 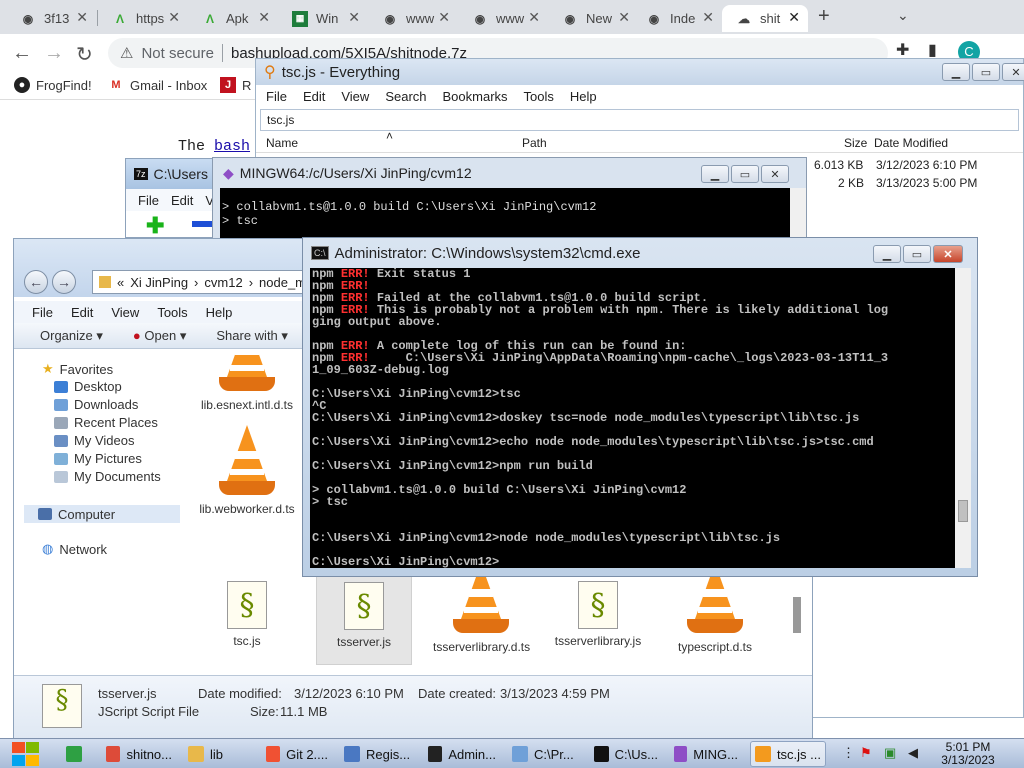 I want to click on nav-recent-places: Recent Places, so click(x=106, y=422).